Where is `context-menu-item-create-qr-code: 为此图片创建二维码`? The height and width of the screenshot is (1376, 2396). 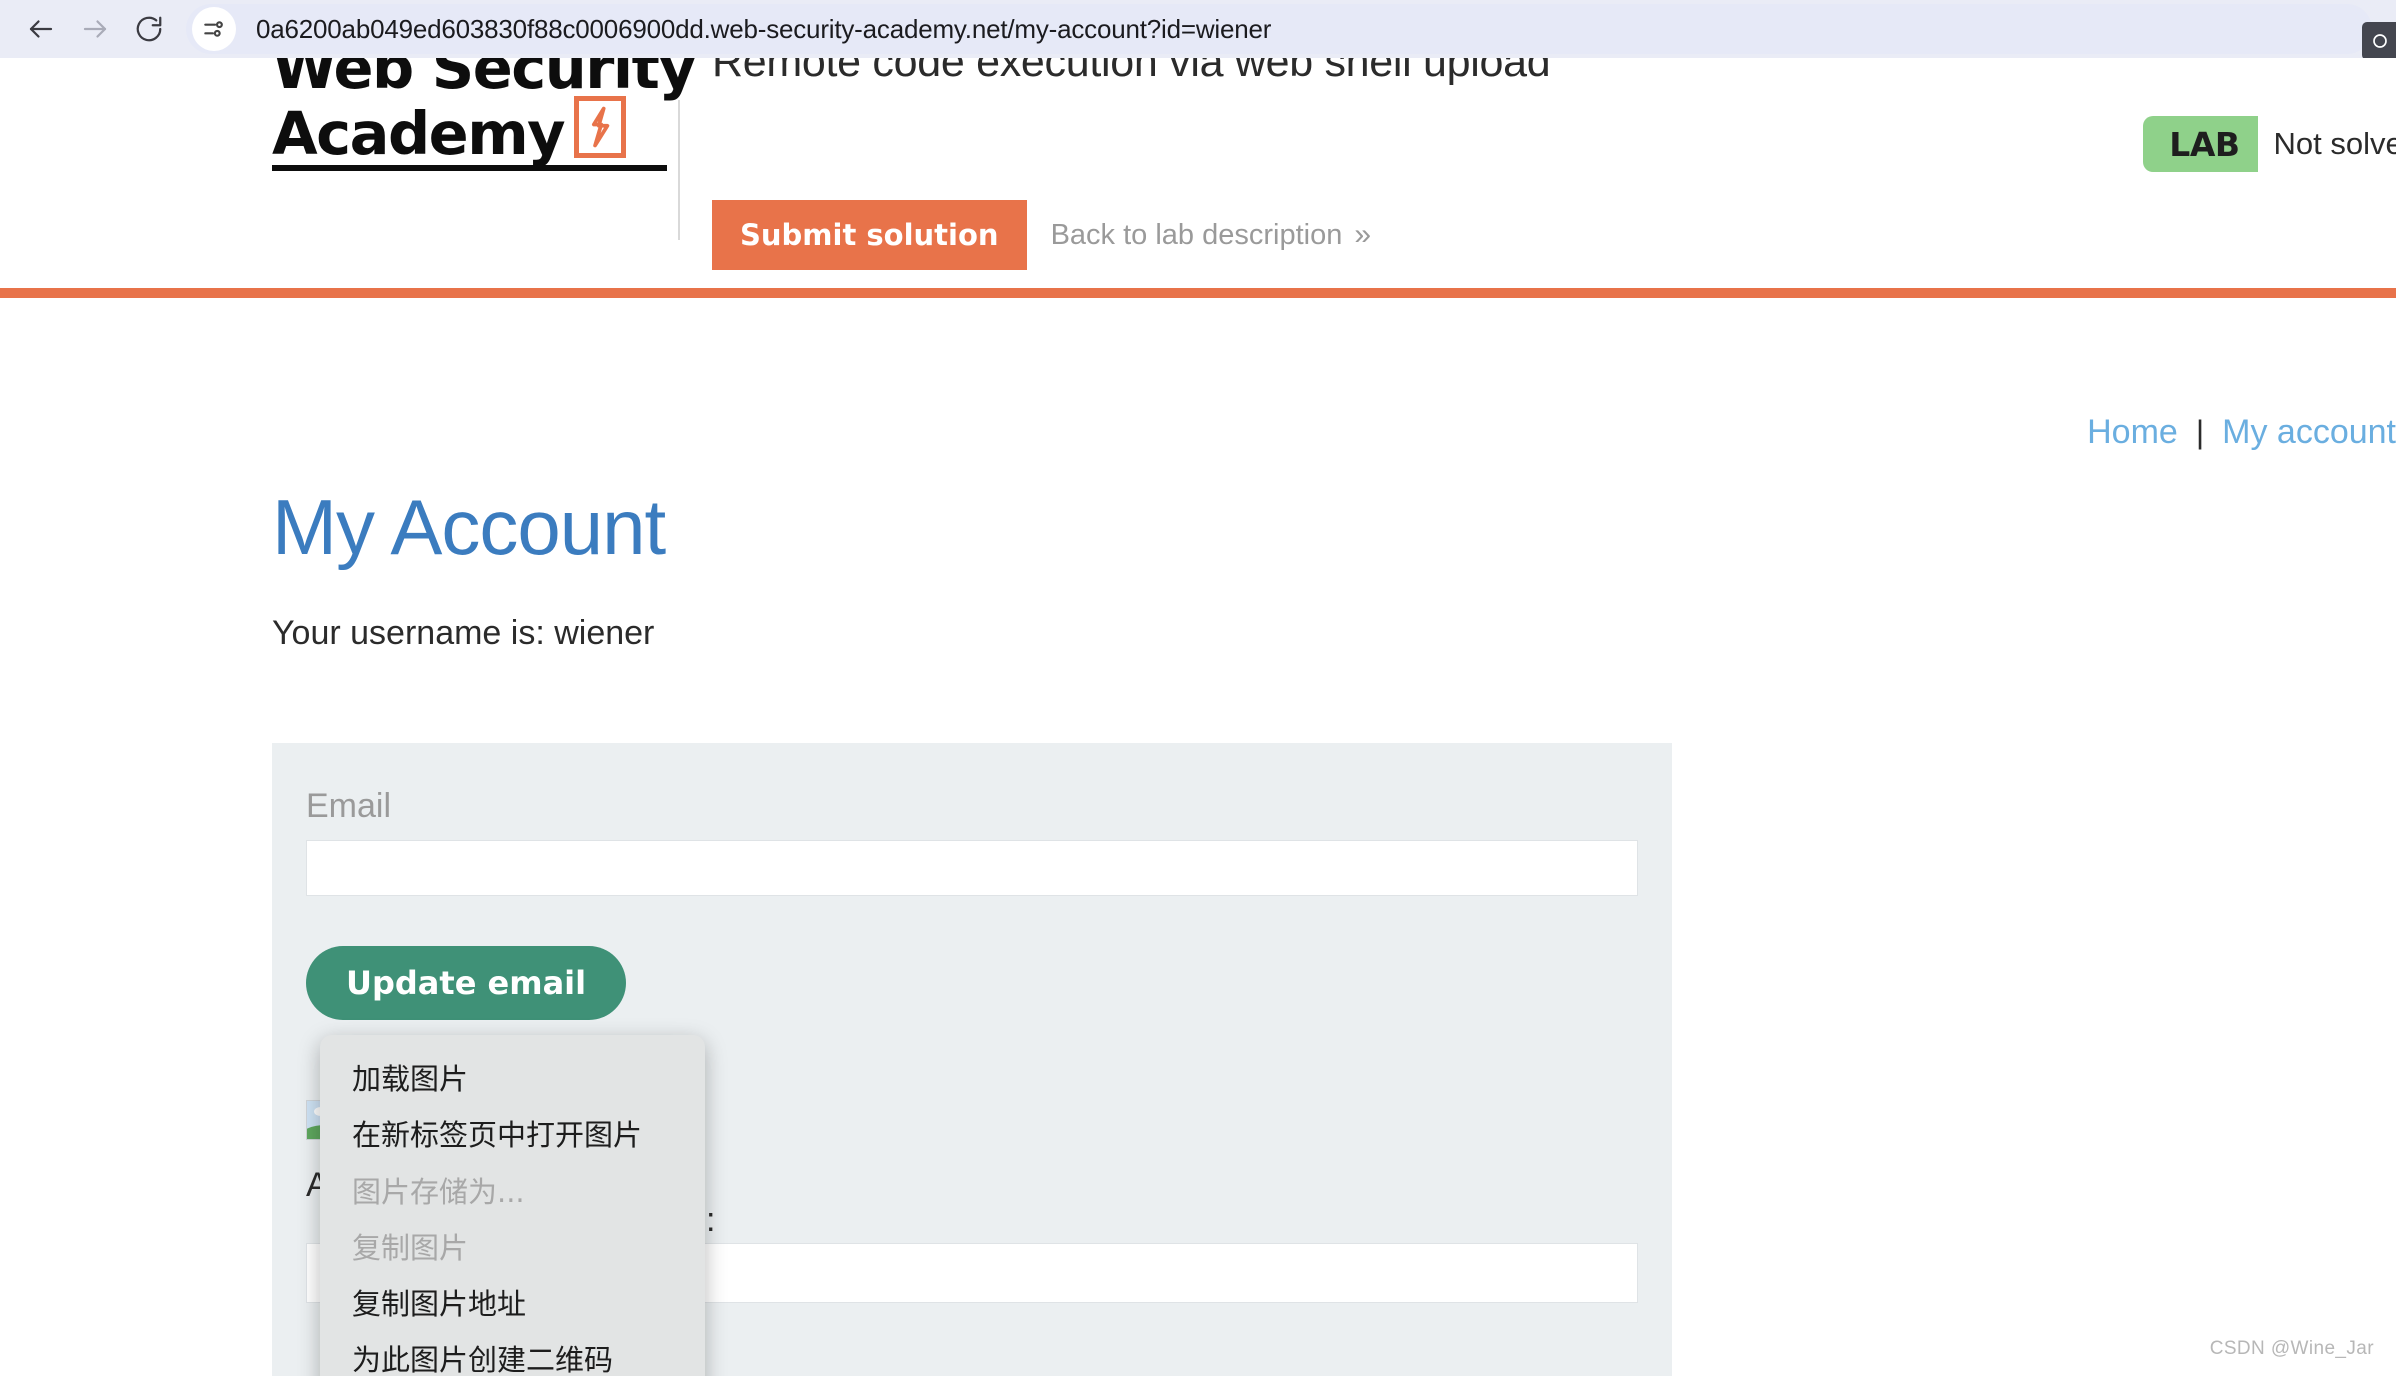 context-menu-item-create-qr-code: 为此图片创建二维码 is located at coordinates (512, 1354).